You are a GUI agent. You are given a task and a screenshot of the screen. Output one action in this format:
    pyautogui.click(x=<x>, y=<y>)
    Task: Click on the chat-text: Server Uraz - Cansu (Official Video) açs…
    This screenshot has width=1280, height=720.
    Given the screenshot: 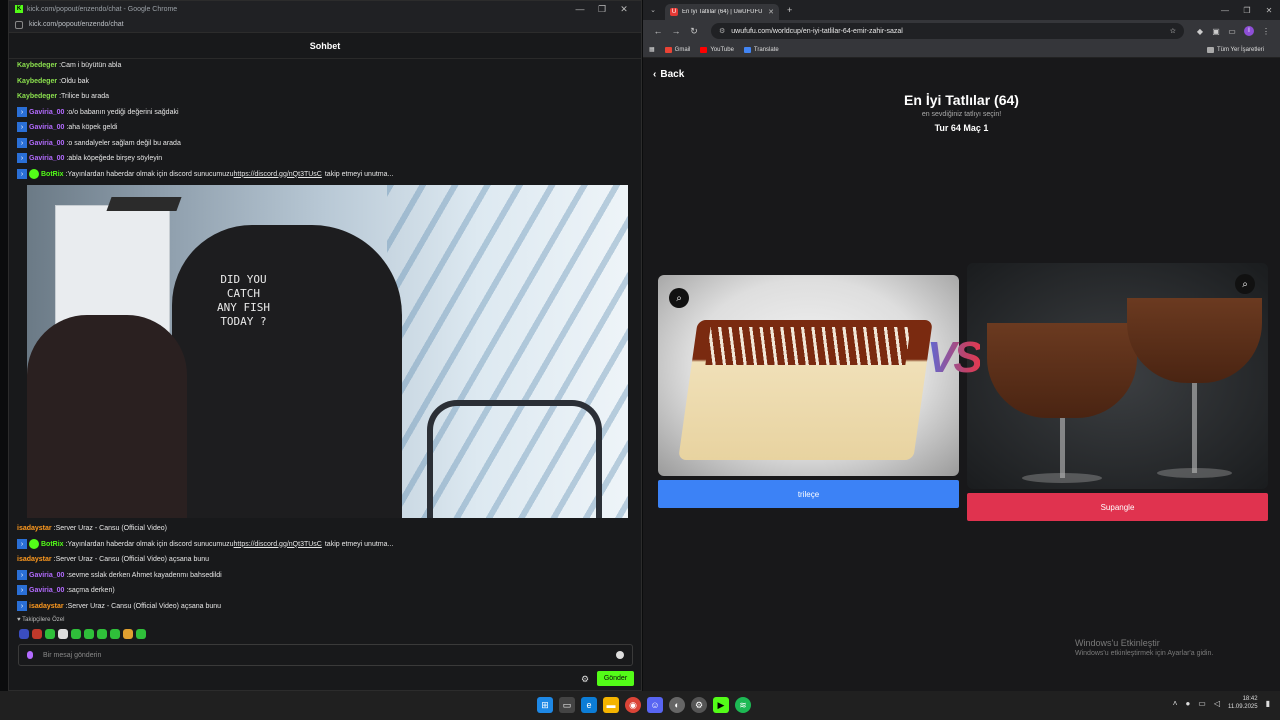 What is the action you would take?
    pyautogui.click(x=144, y=606)
    